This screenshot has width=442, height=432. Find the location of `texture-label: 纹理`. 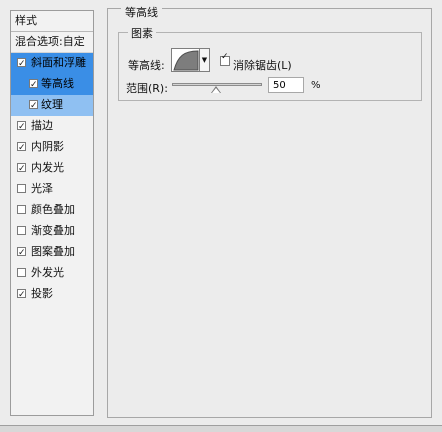

texture-label: 纹理 is located at coordinates (52, 104).